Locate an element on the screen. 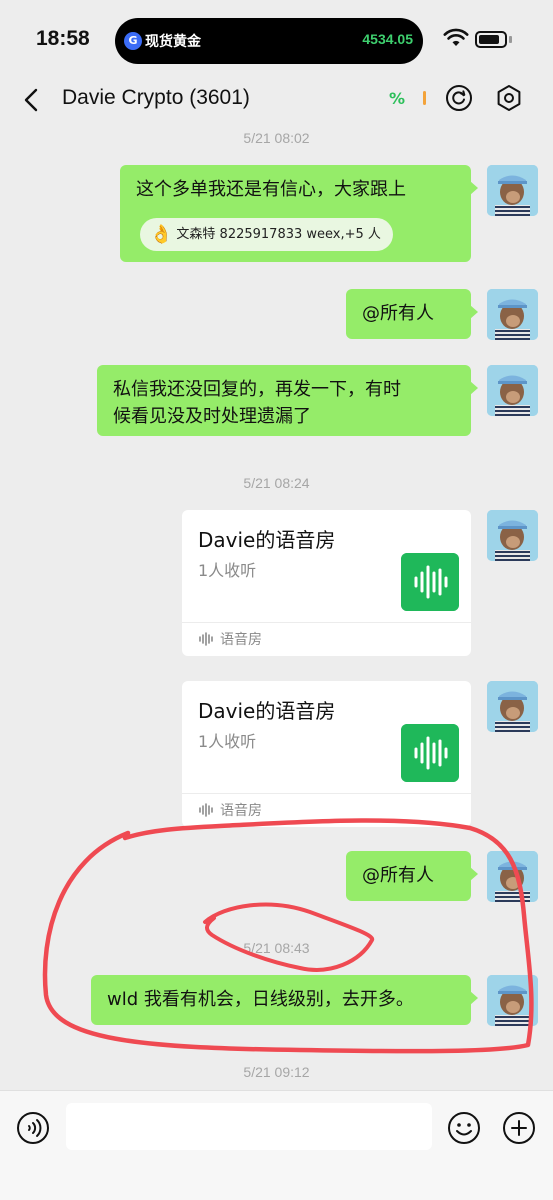  refresh-icon is located at coordinates (459, 98).